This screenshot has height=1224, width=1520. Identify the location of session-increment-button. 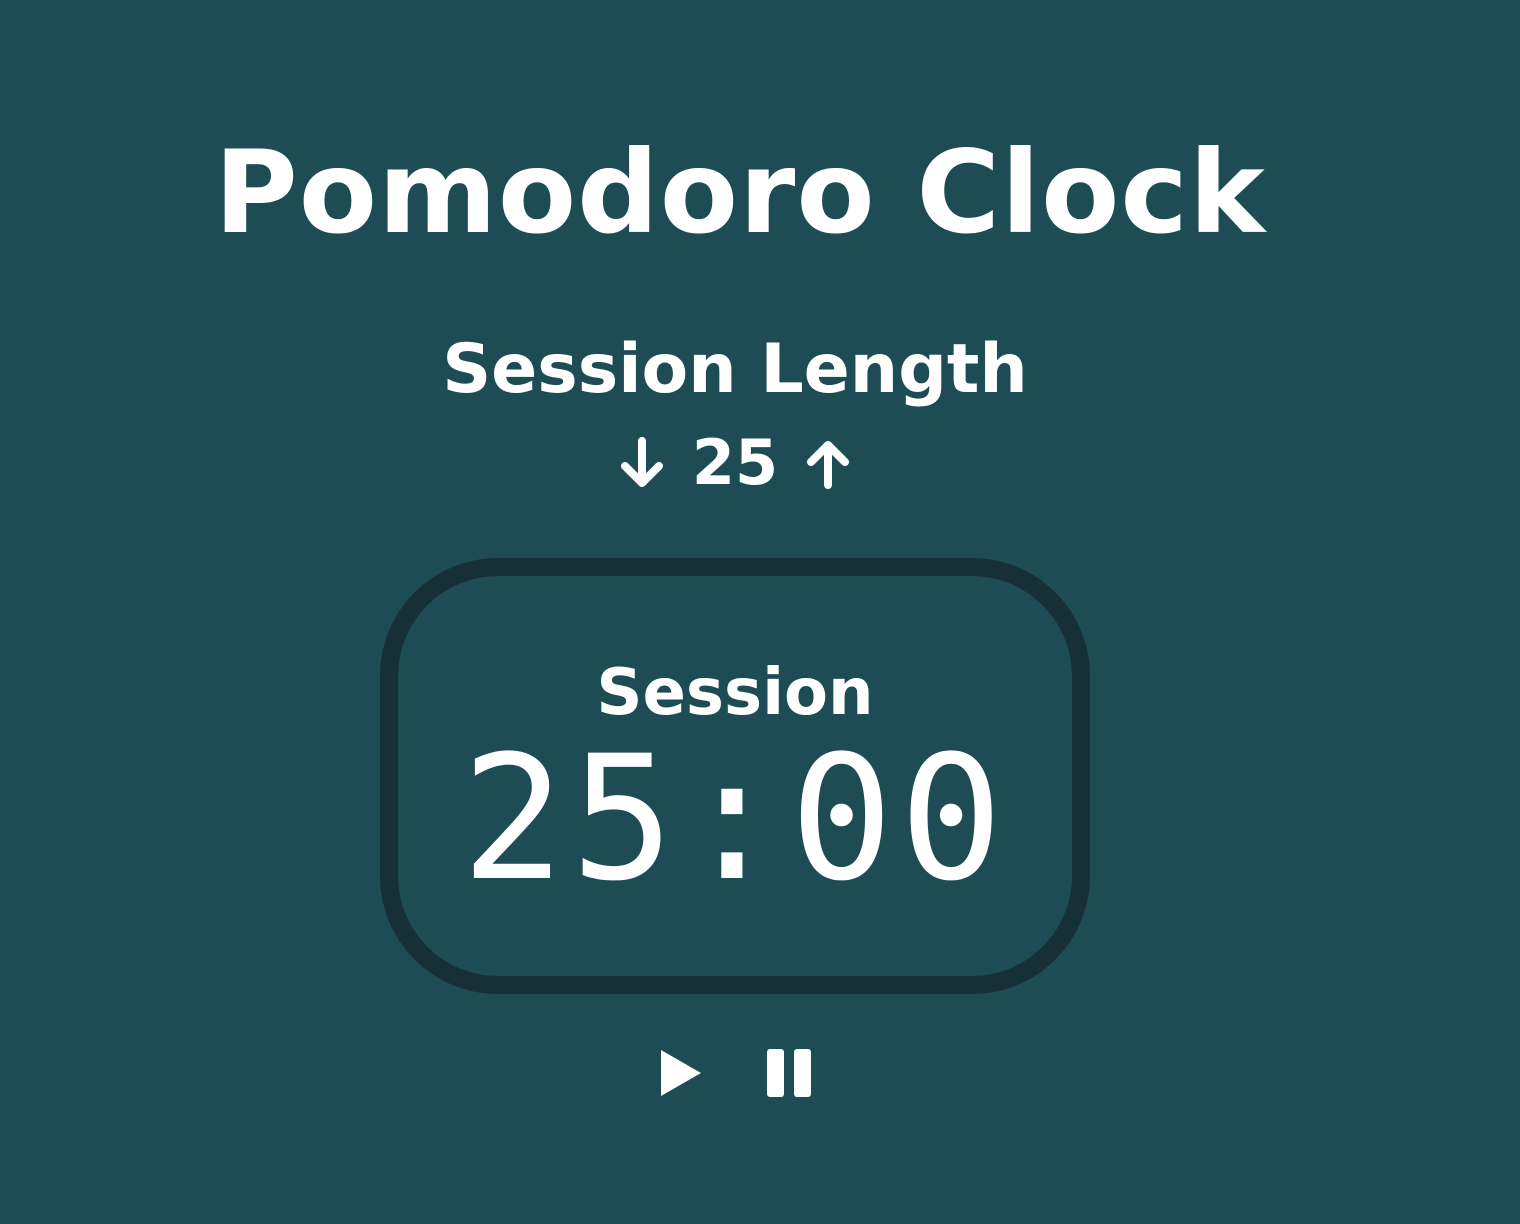
(828, 463).